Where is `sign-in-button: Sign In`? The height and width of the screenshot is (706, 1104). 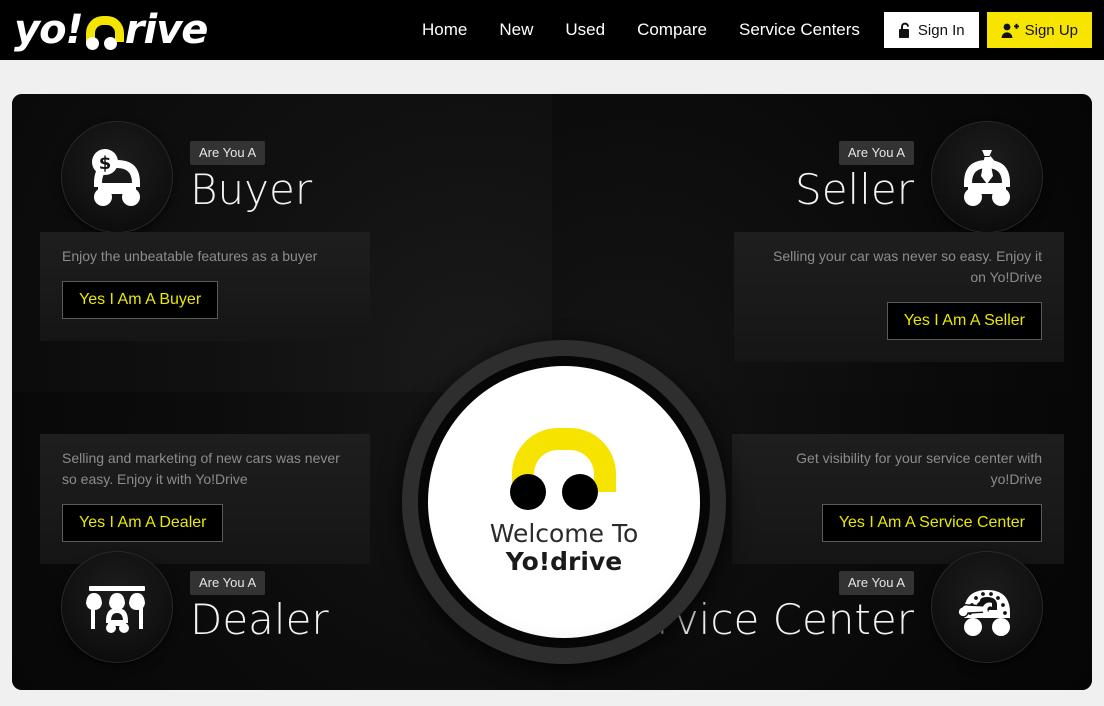
sign-in-button: Sign In is located at coordinates (931, 30).